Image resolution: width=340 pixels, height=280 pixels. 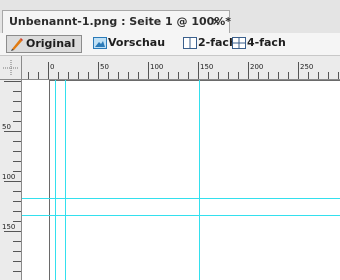 What do you see at coordinates (120, 21) in the screenshot?
I see `document-tab-title: Unbenannt-1.png : Seite 1 @ 100%*` at bounding box center [120, 21].